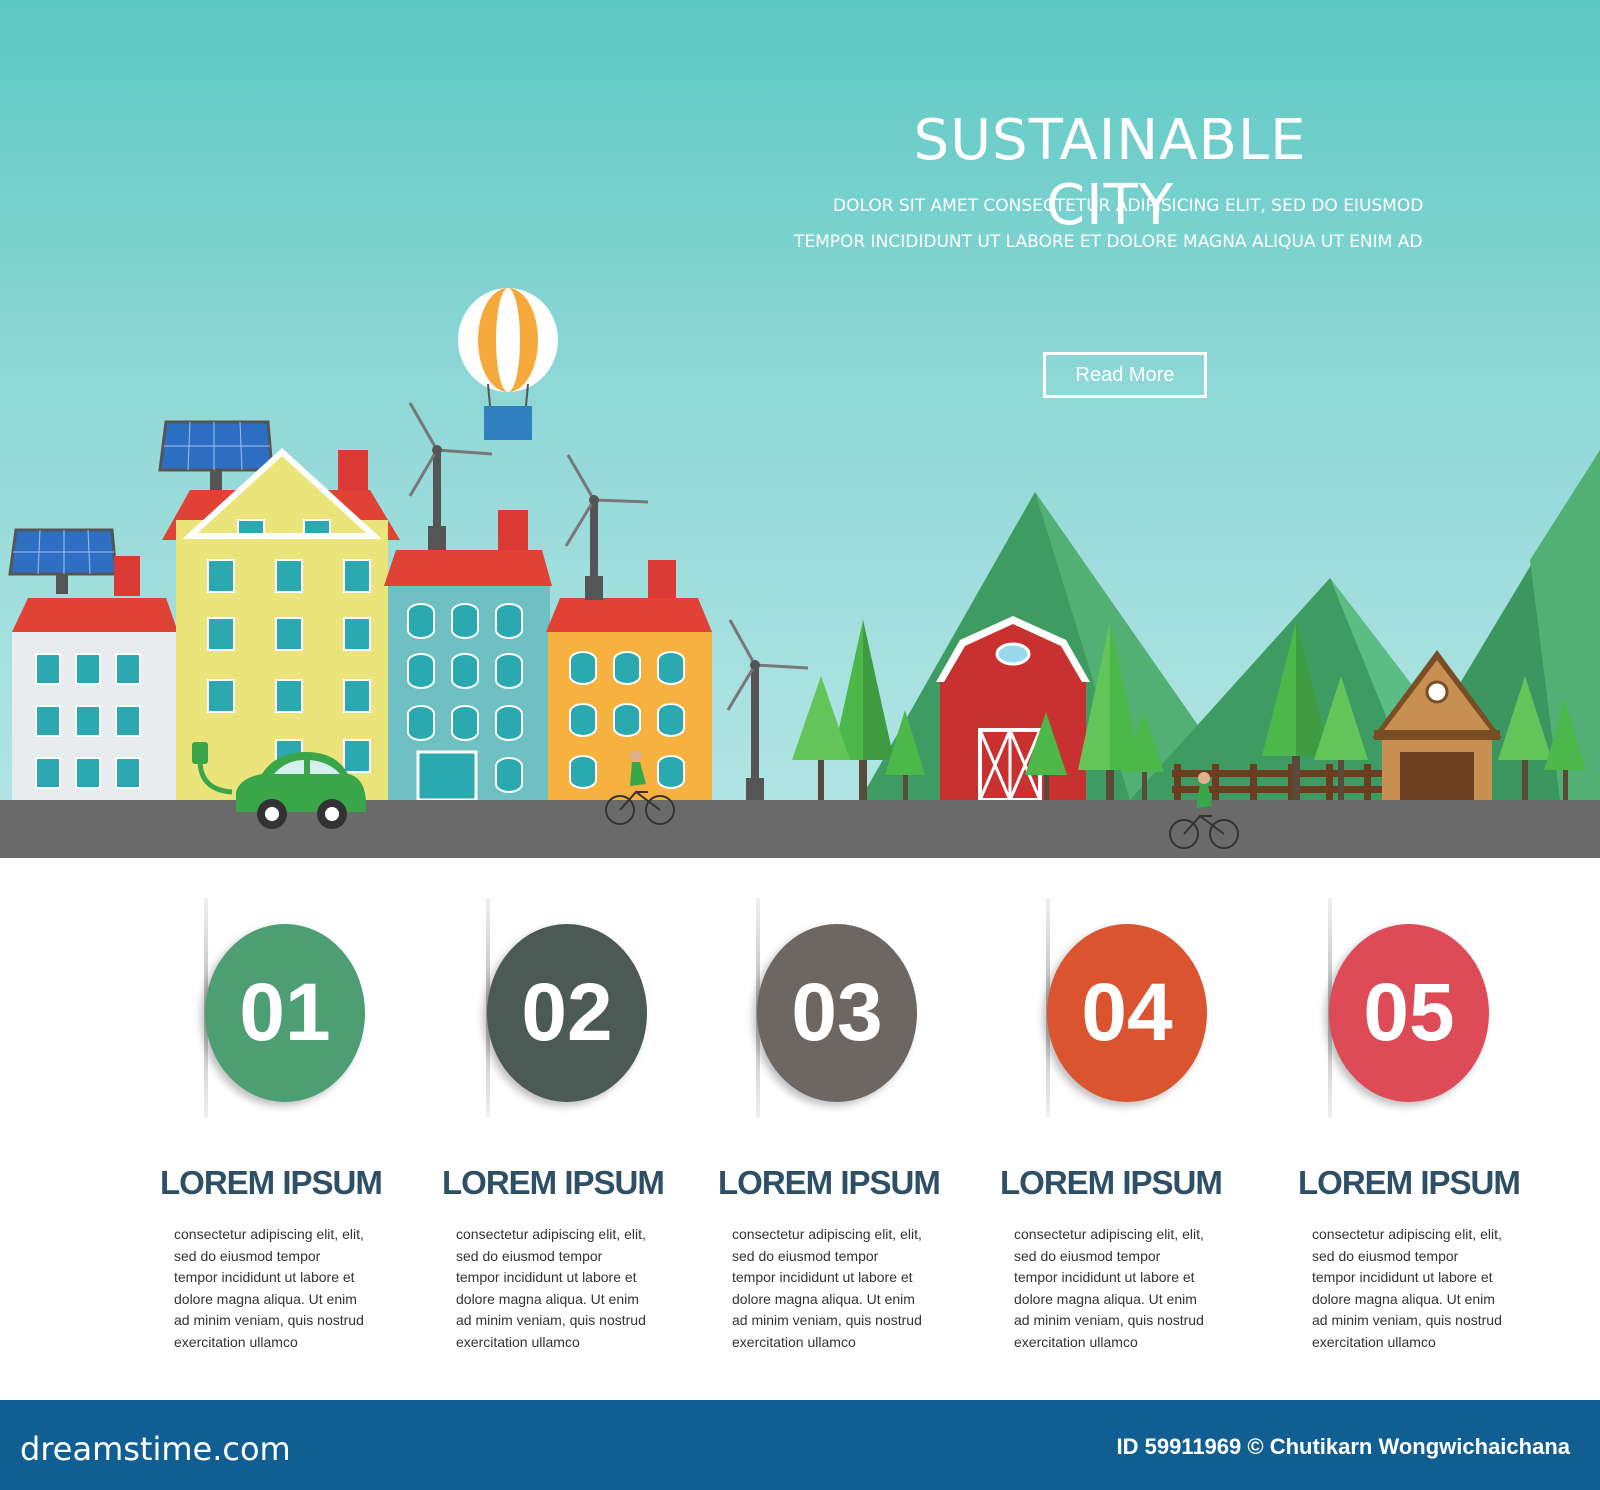  Describe the element at coordinates (1013, 709) in the screenshot. I see `red-barn` at that location.